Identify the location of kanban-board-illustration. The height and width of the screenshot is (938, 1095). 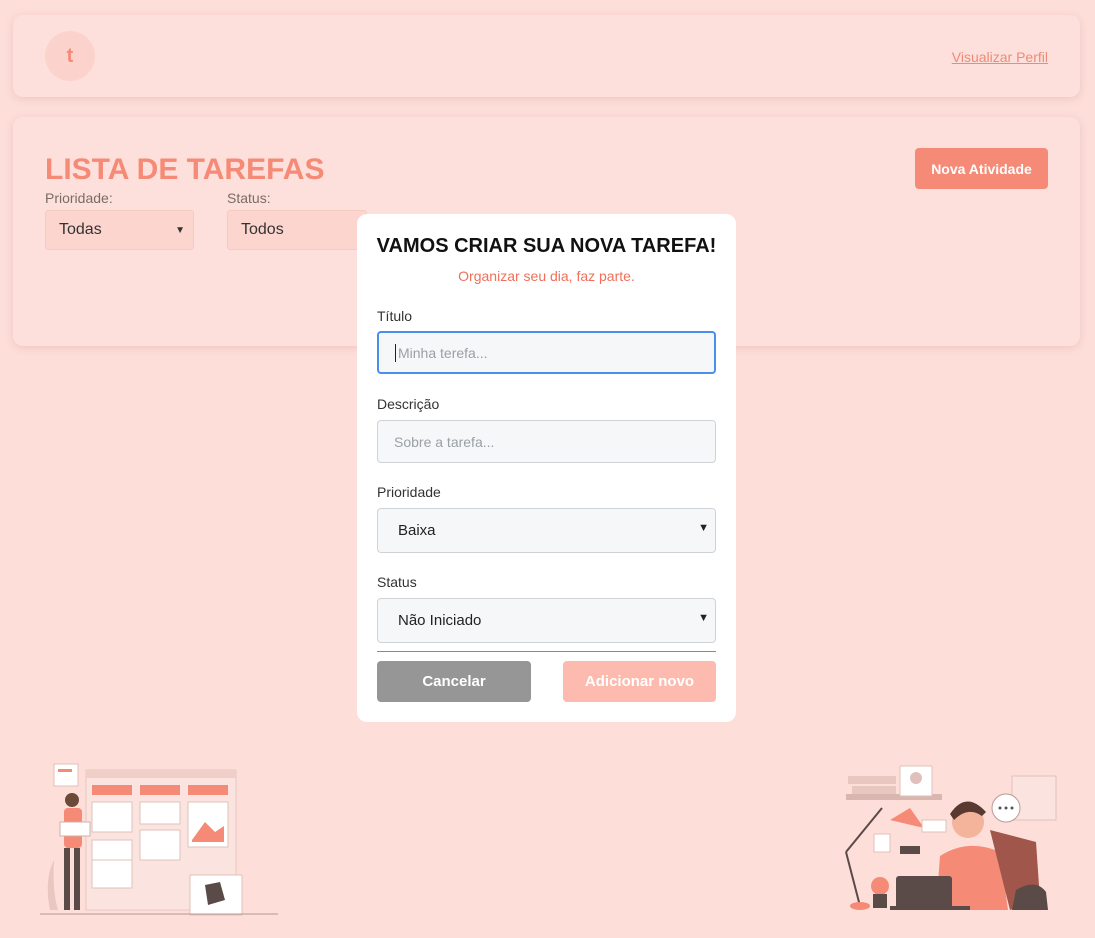
(159, 839).